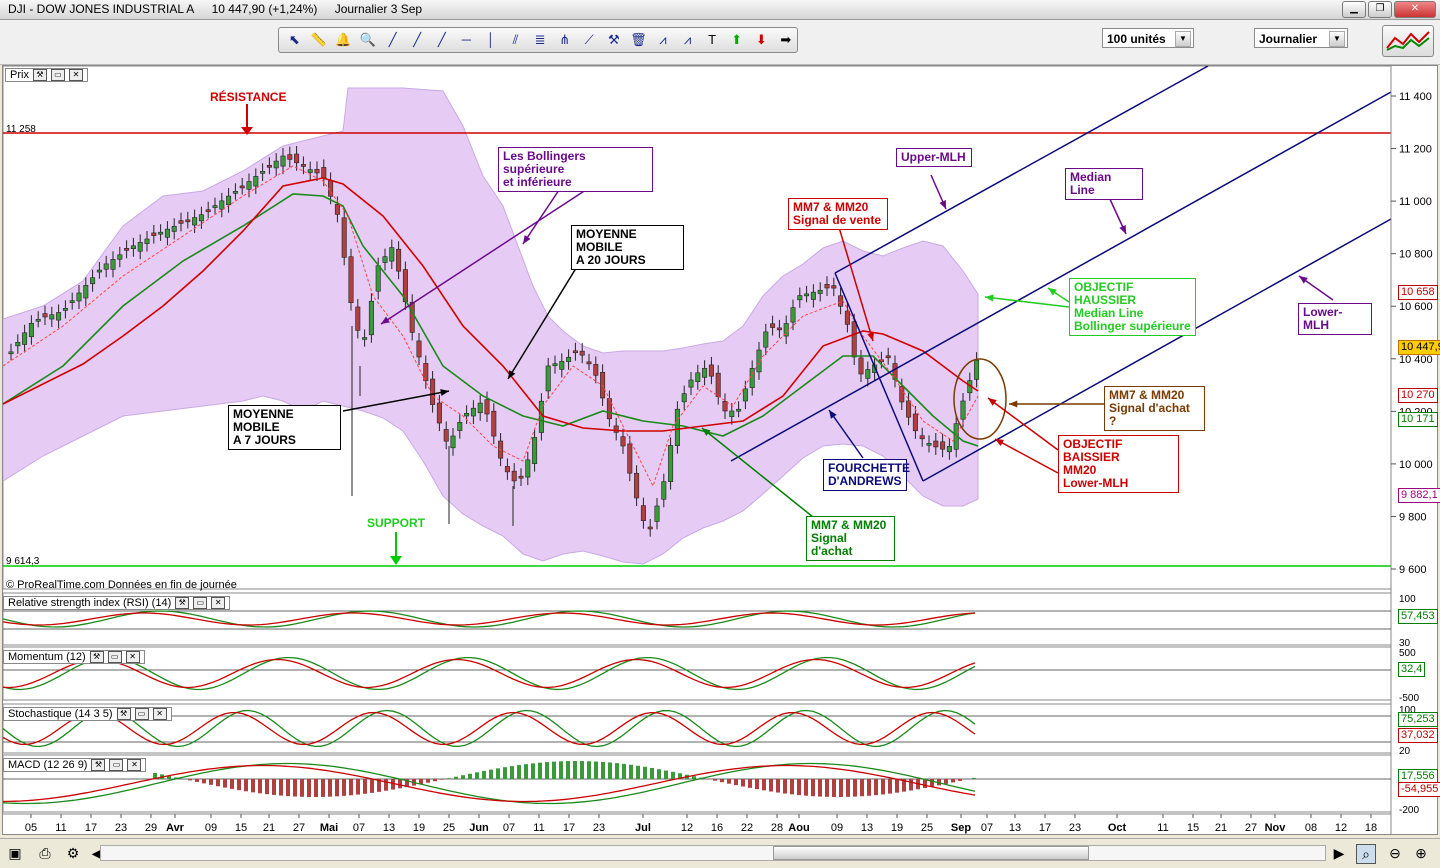  I want to click on x-tick-label: 17, so click(1045, 828).